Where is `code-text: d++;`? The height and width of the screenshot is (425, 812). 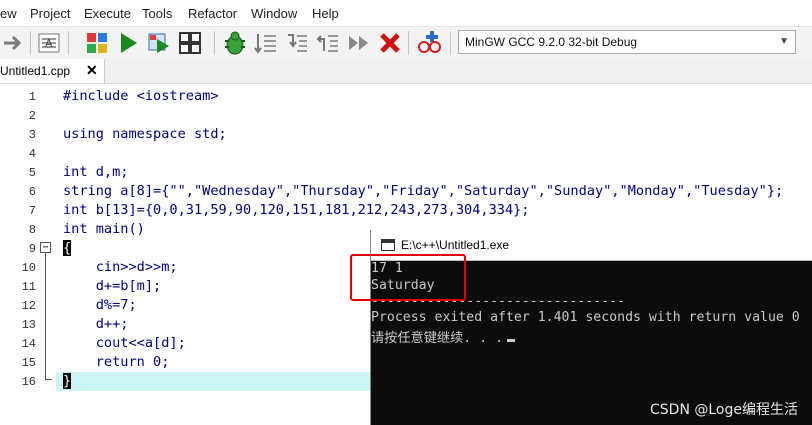 code-text: d++; is located at coordinates (96, 324).